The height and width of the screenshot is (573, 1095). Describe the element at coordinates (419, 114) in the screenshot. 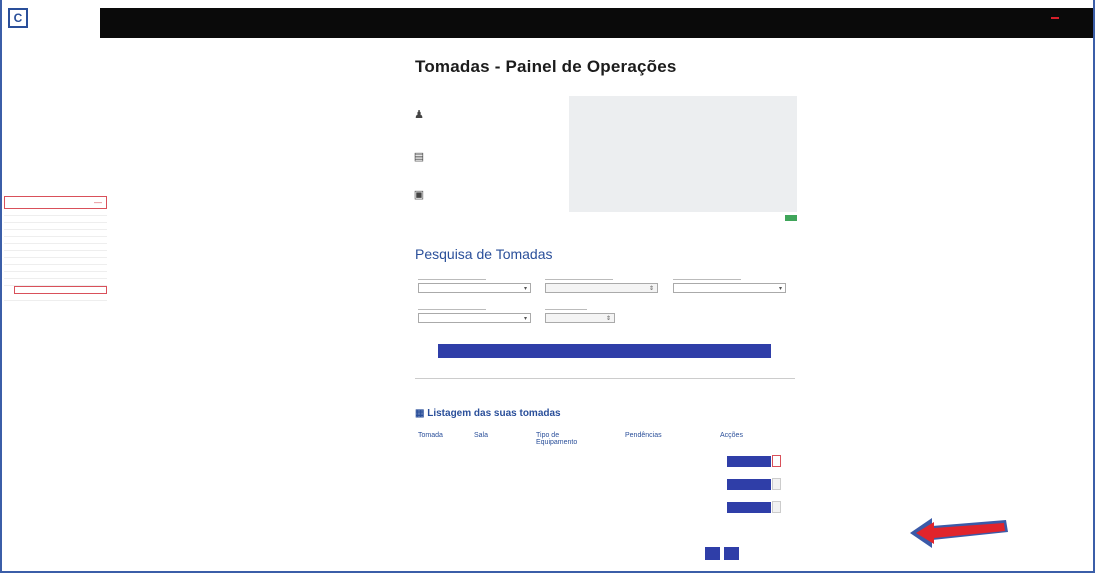

I see `user-icon: ♟` at that location.